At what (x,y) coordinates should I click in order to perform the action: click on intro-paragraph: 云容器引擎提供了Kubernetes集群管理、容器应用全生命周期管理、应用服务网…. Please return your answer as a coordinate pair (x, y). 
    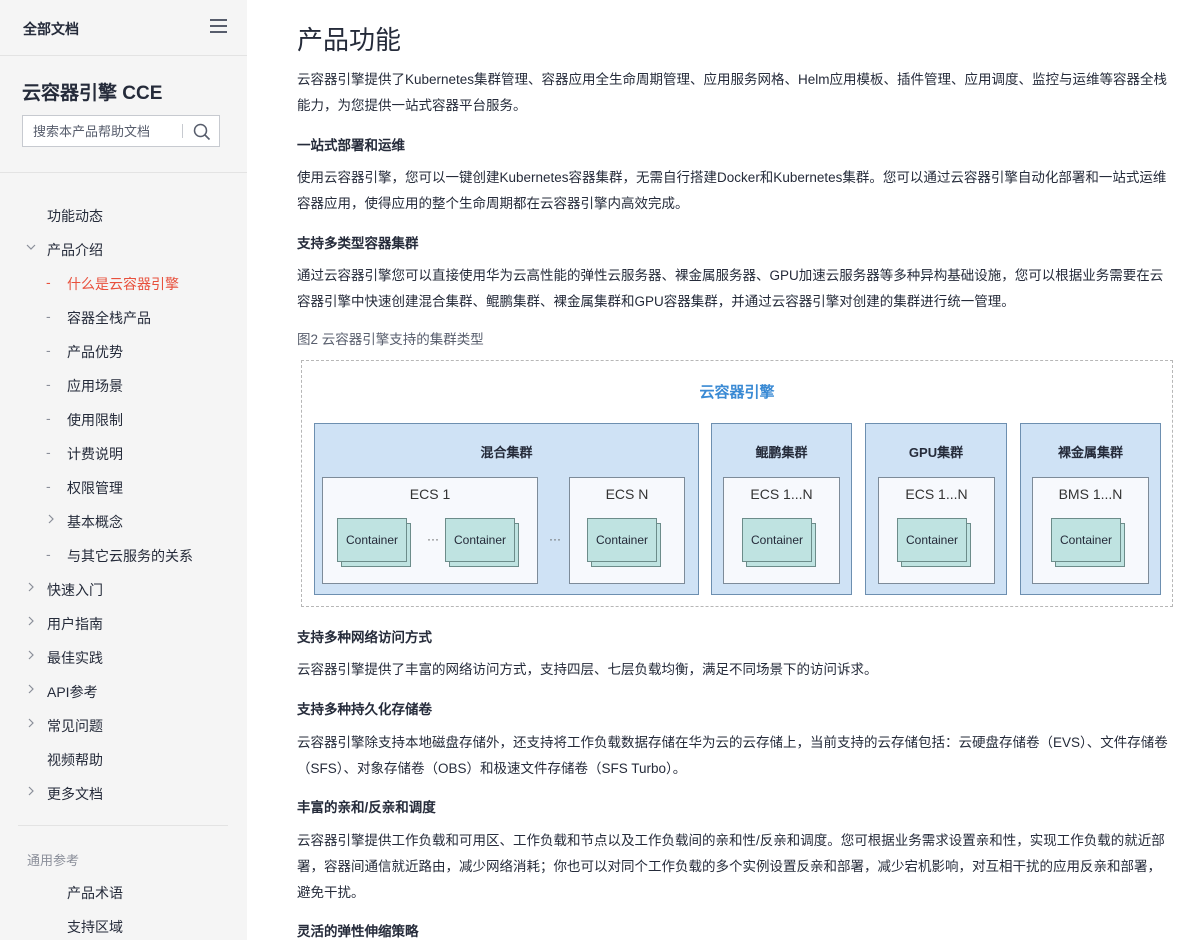
    Looking at the image, I should click on (732, 92).